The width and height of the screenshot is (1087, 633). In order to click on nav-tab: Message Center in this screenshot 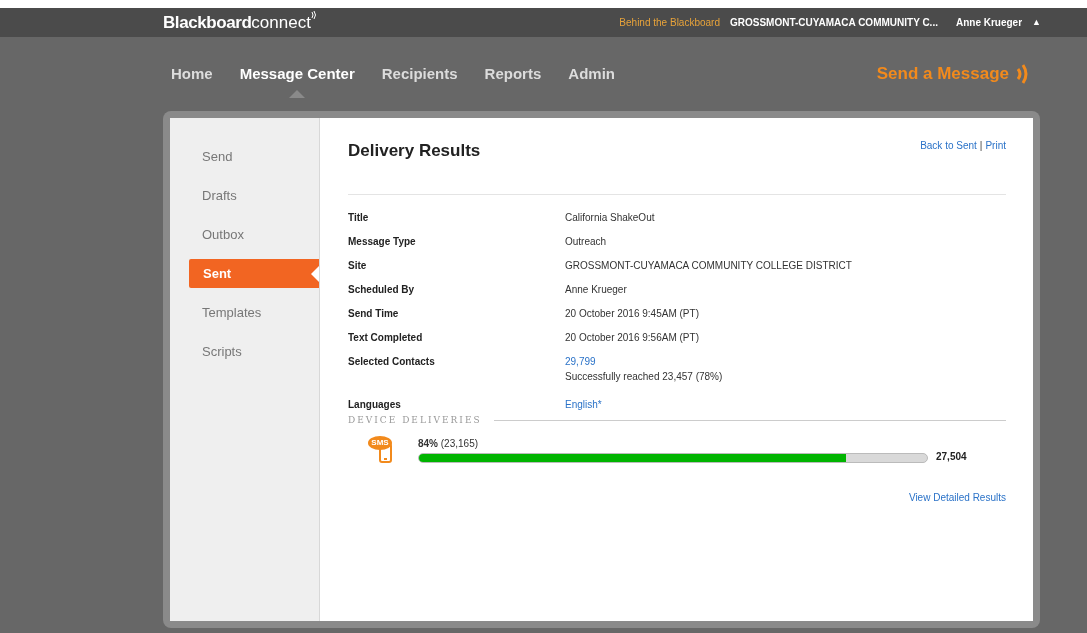, I will do `click(297, 74)`.